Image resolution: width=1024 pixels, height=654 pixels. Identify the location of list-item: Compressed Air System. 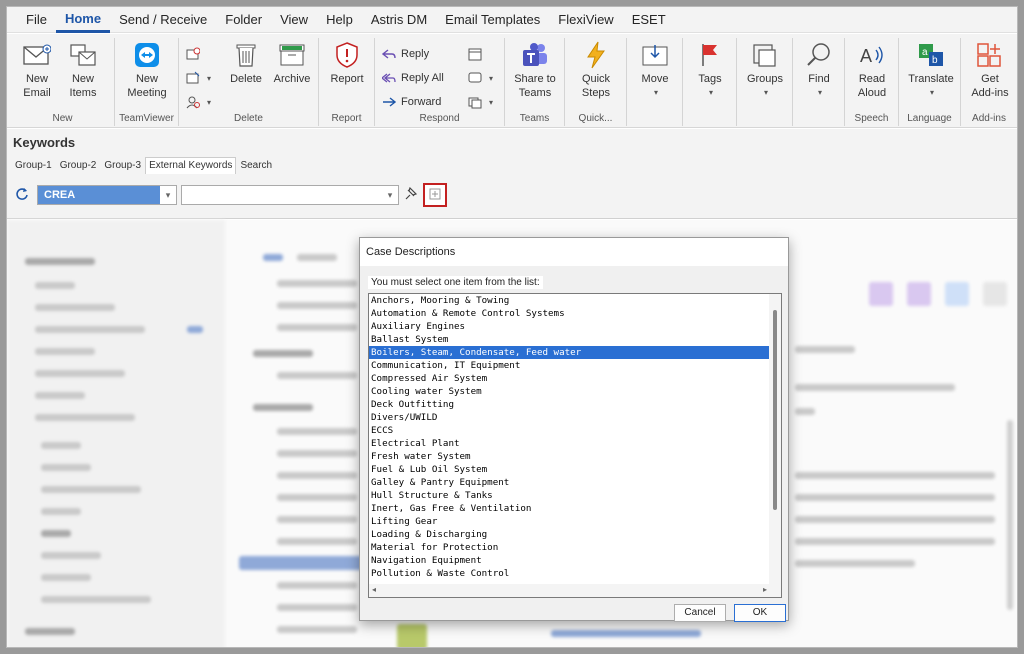
(569, 378).